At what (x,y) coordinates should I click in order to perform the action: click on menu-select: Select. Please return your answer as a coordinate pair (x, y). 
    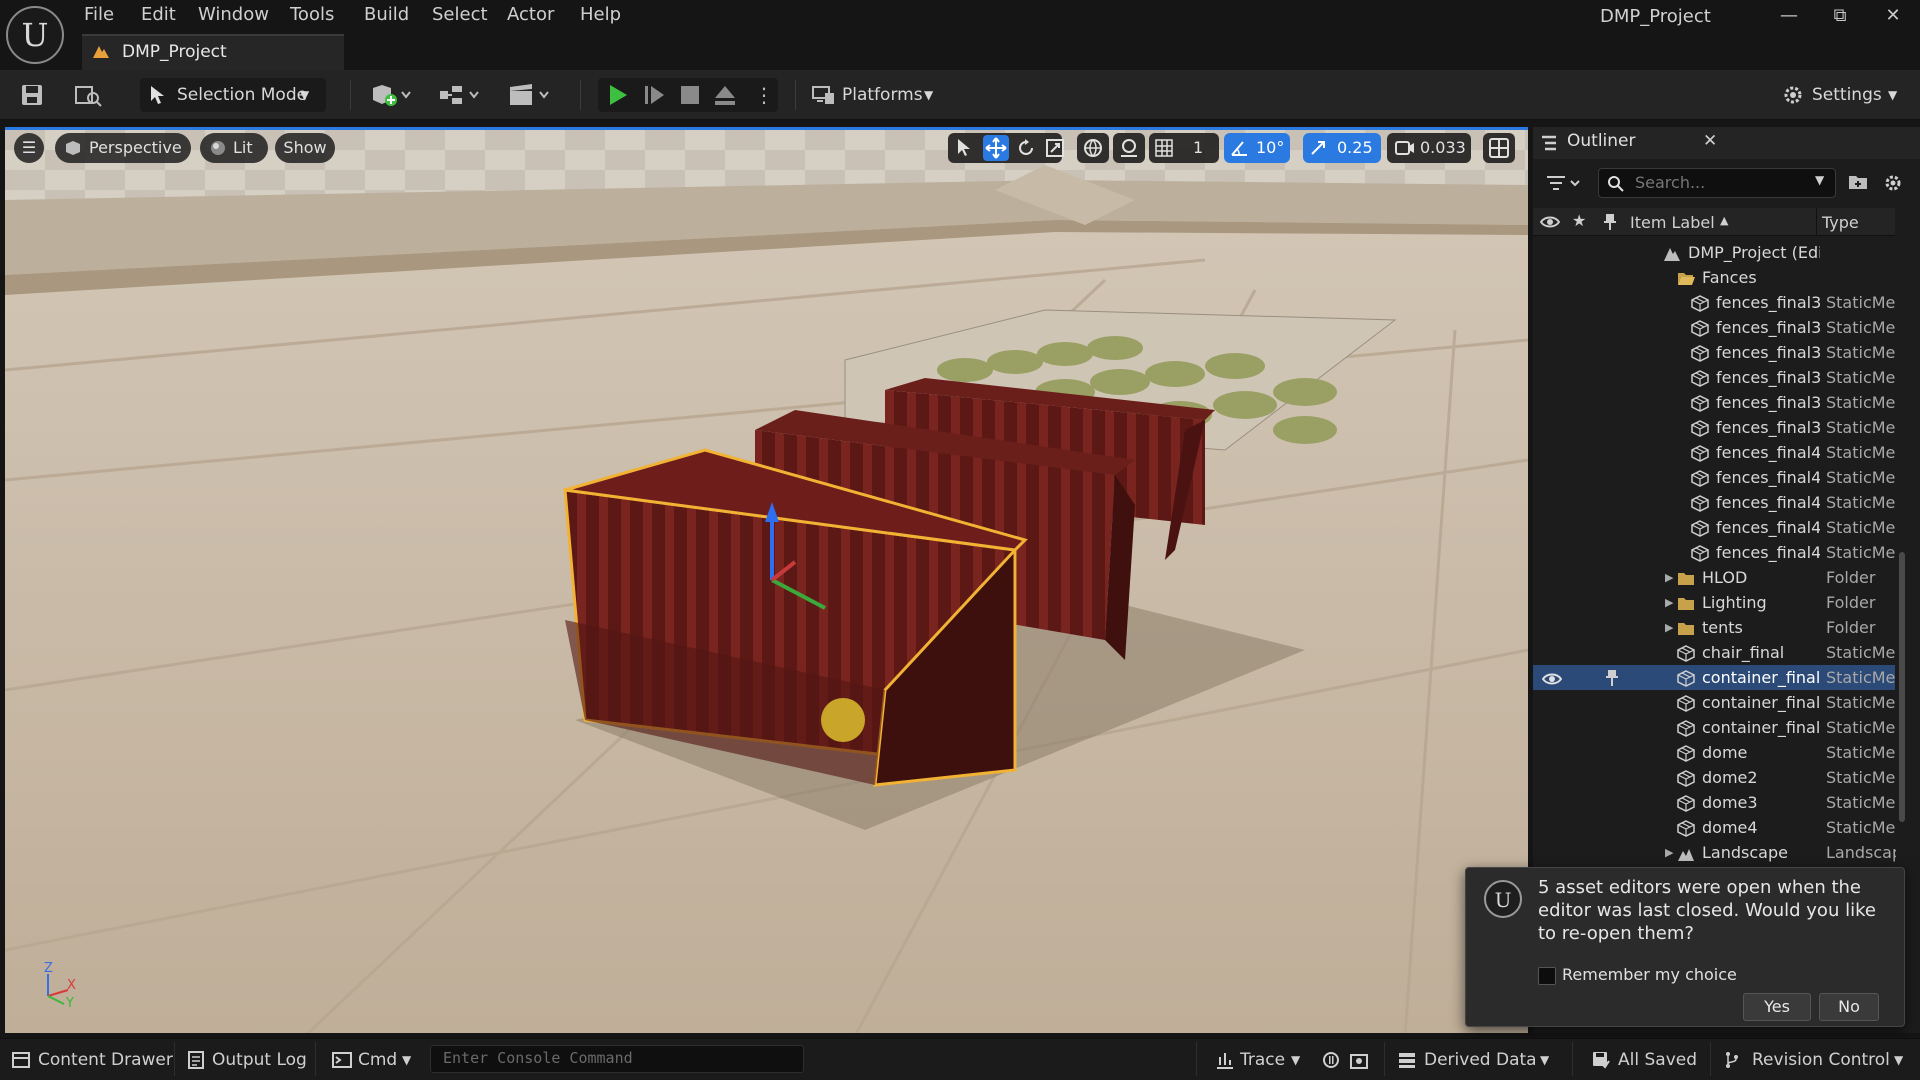
    Looking at the image, I should click on (460, 15).